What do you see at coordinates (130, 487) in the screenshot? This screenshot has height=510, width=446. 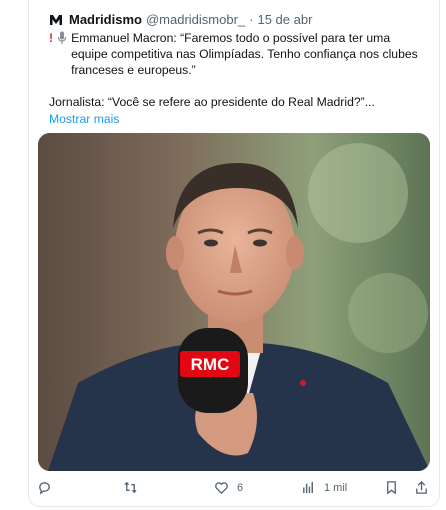 I see `retweet-icon` at bounding box center [130, 487].